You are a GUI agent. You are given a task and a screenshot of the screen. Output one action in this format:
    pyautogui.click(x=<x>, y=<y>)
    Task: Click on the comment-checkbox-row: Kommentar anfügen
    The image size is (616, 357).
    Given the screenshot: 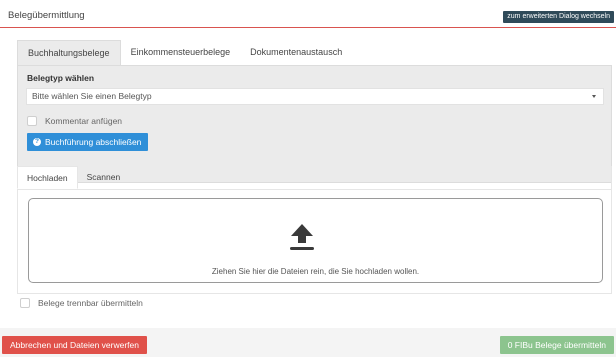 What is the action you would take?
    pyautogui.click(x=74, y=121)
    